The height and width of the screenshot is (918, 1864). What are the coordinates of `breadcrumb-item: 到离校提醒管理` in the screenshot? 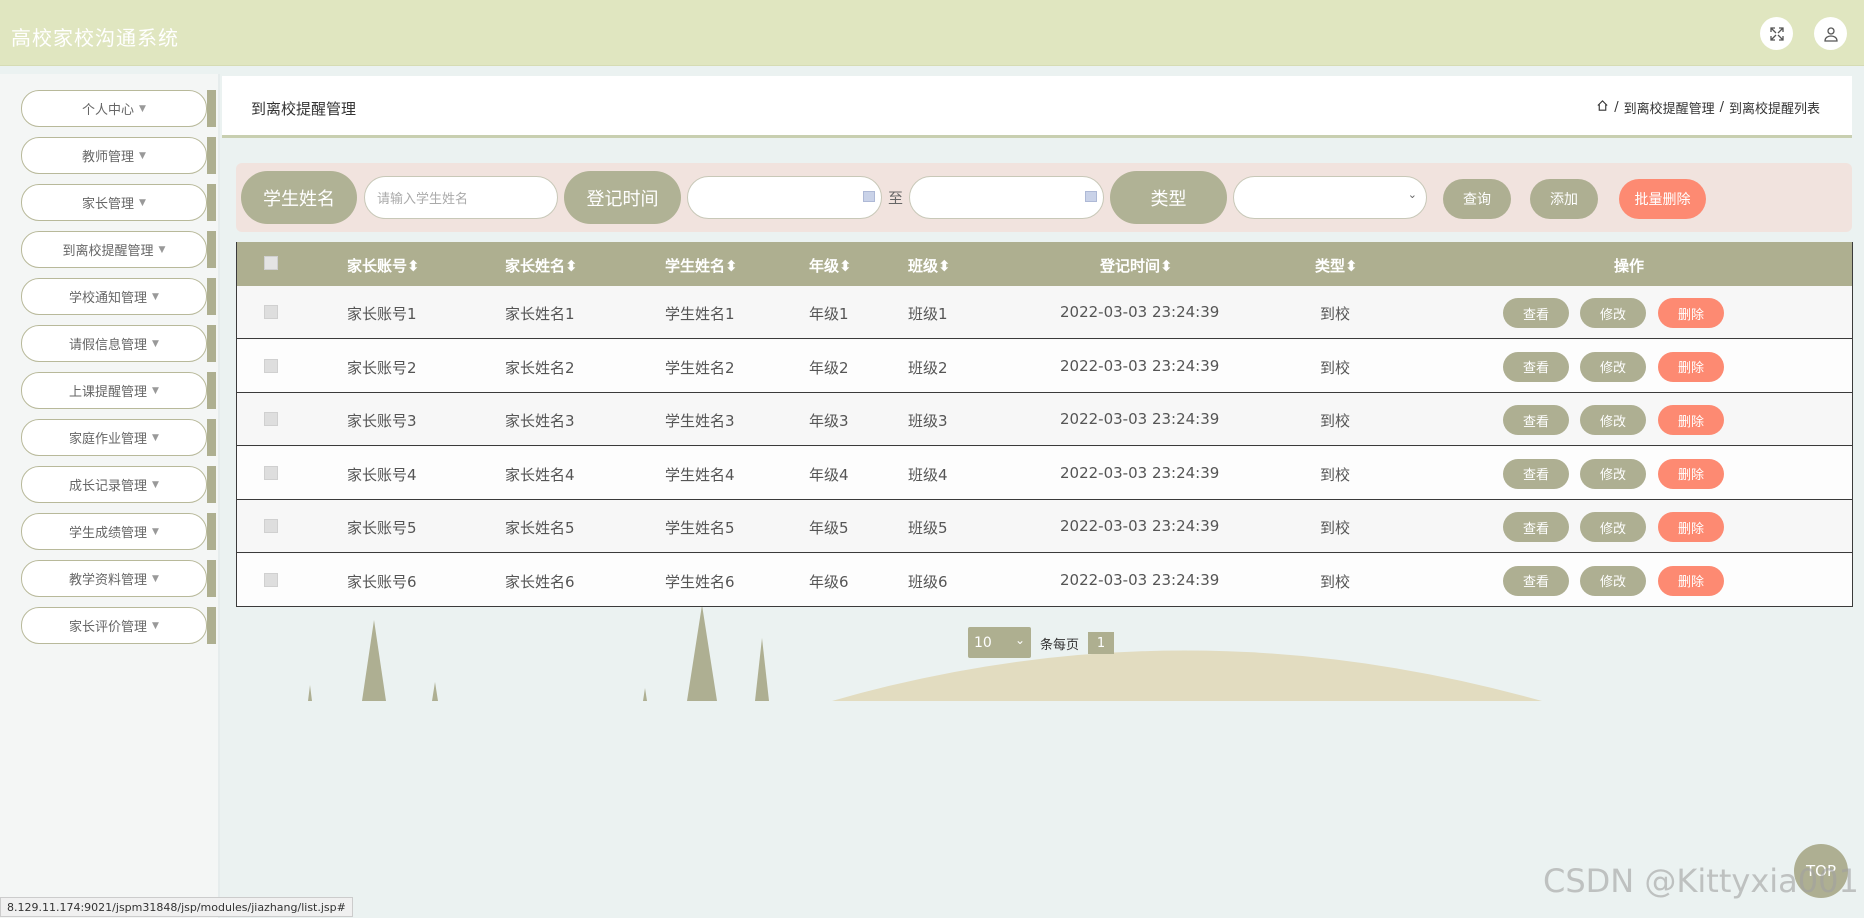 It's located at (1669, 107).